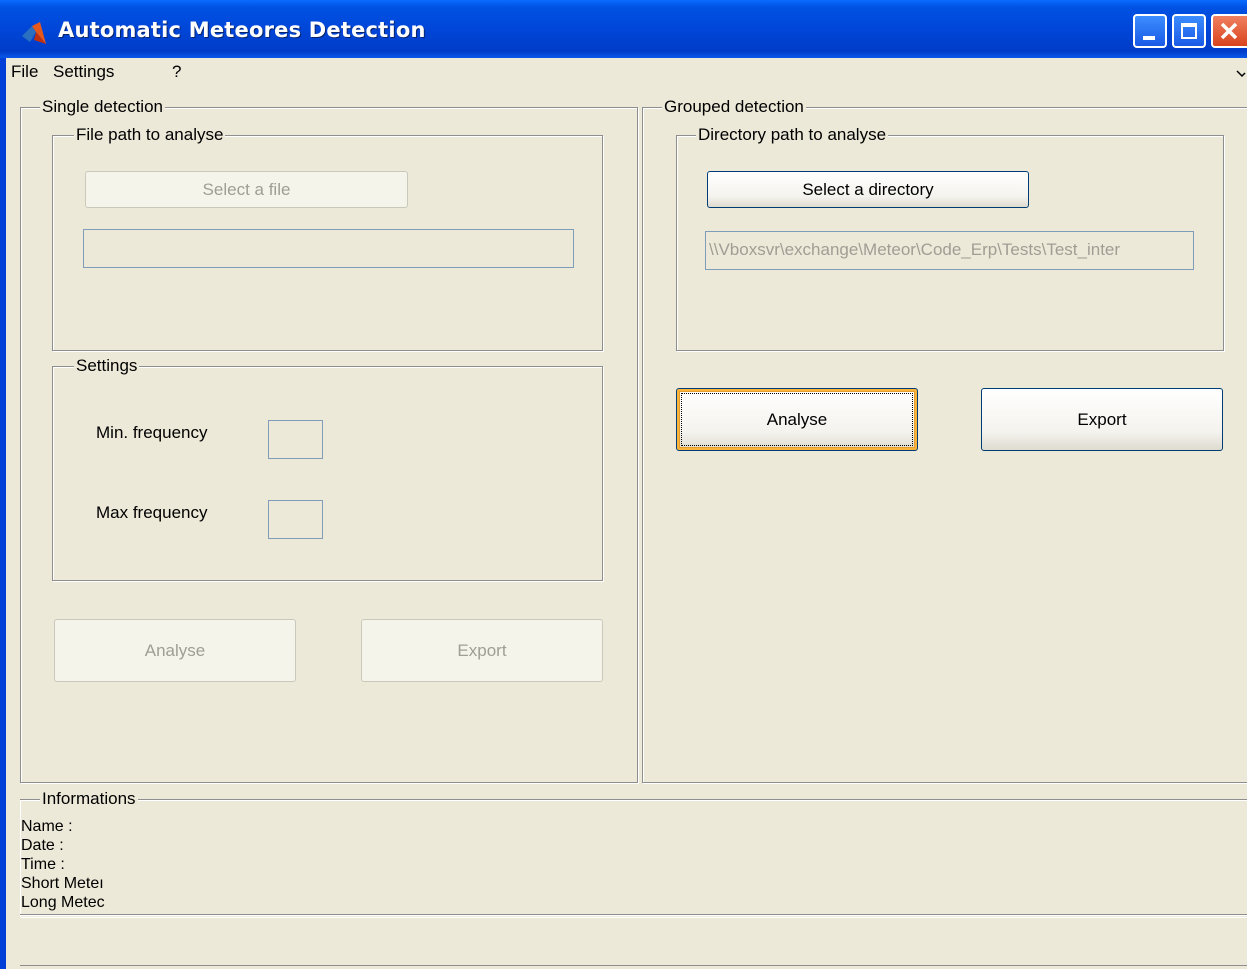 Image resolution: width=1247 pixels, height=969 pixels. I want to click on single-export-label: Export, so click(482, 650).